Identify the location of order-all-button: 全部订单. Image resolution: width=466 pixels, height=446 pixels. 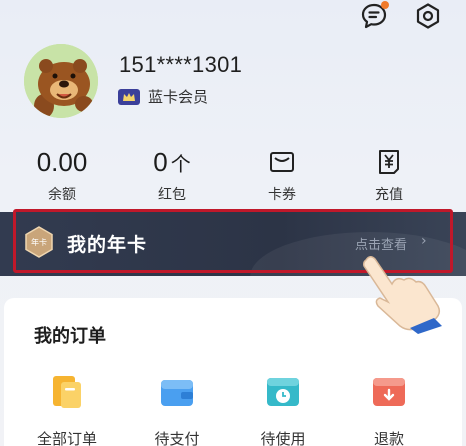
(67, 409).